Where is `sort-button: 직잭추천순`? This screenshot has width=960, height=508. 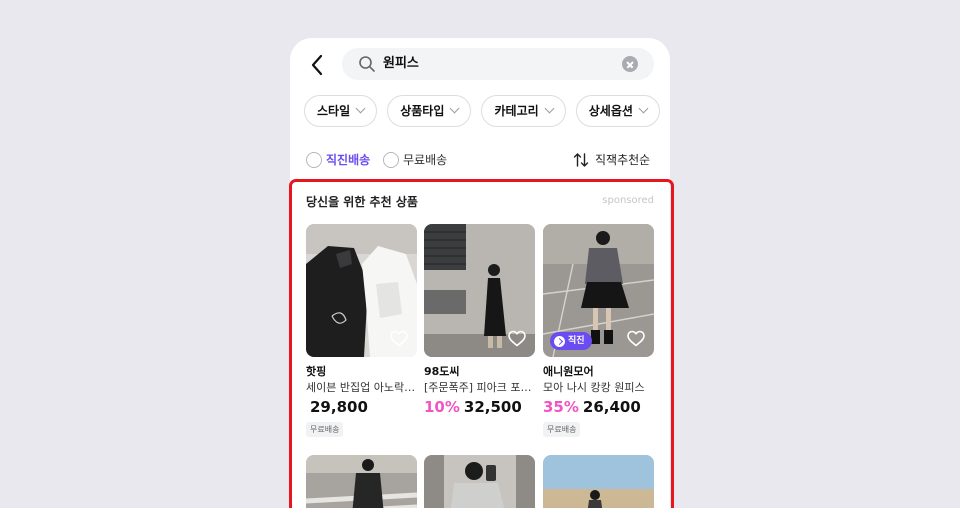 sort-button: 직잭추천순 is located at coordinates (611, 160).